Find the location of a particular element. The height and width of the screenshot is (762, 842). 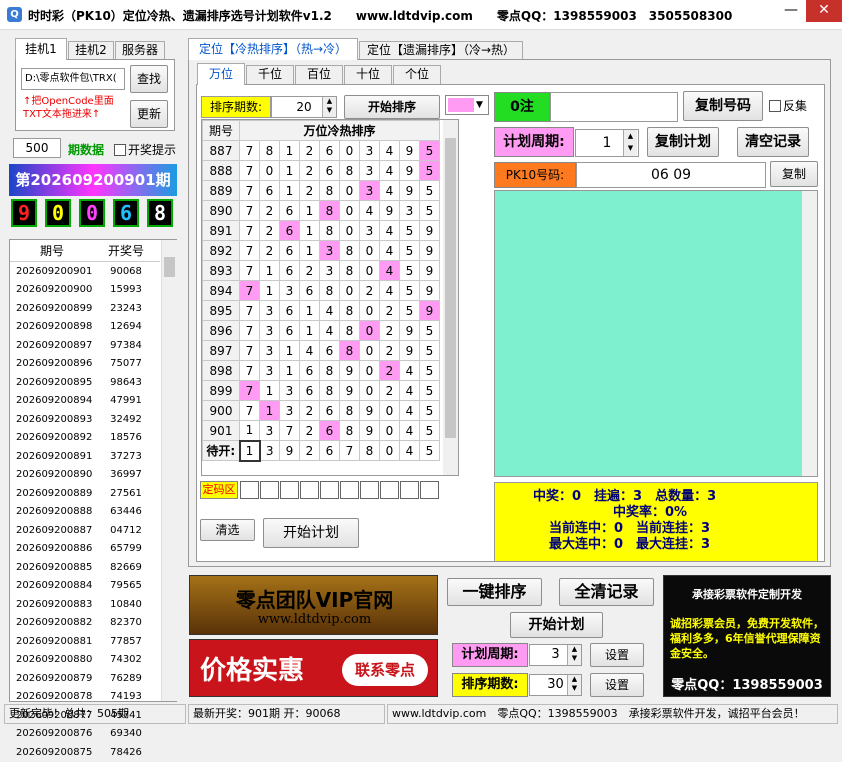

bottom-sort-spin: ▲ ▼ is located at coordinates (574, 685).